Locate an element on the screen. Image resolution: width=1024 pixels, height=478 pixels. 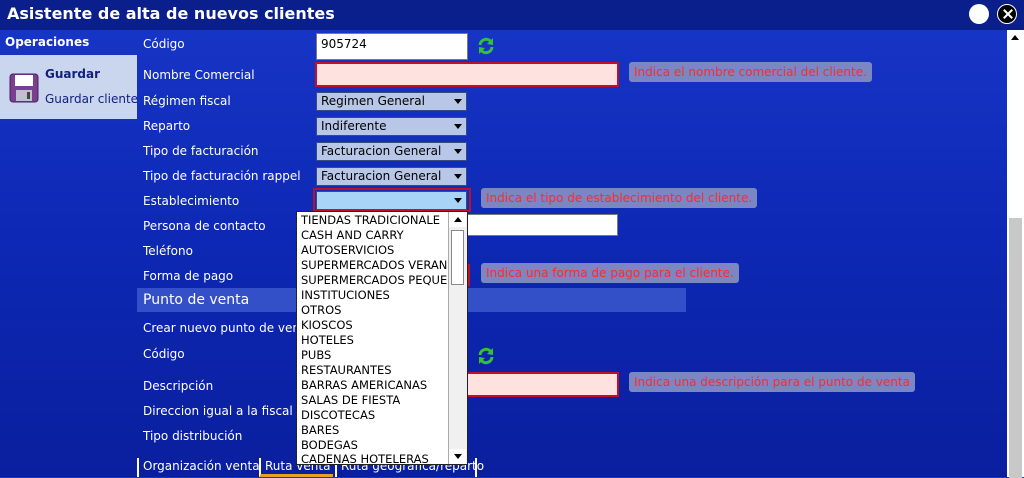
dropdown-option: RESTAURANTES is located at coordinates (346, 370).